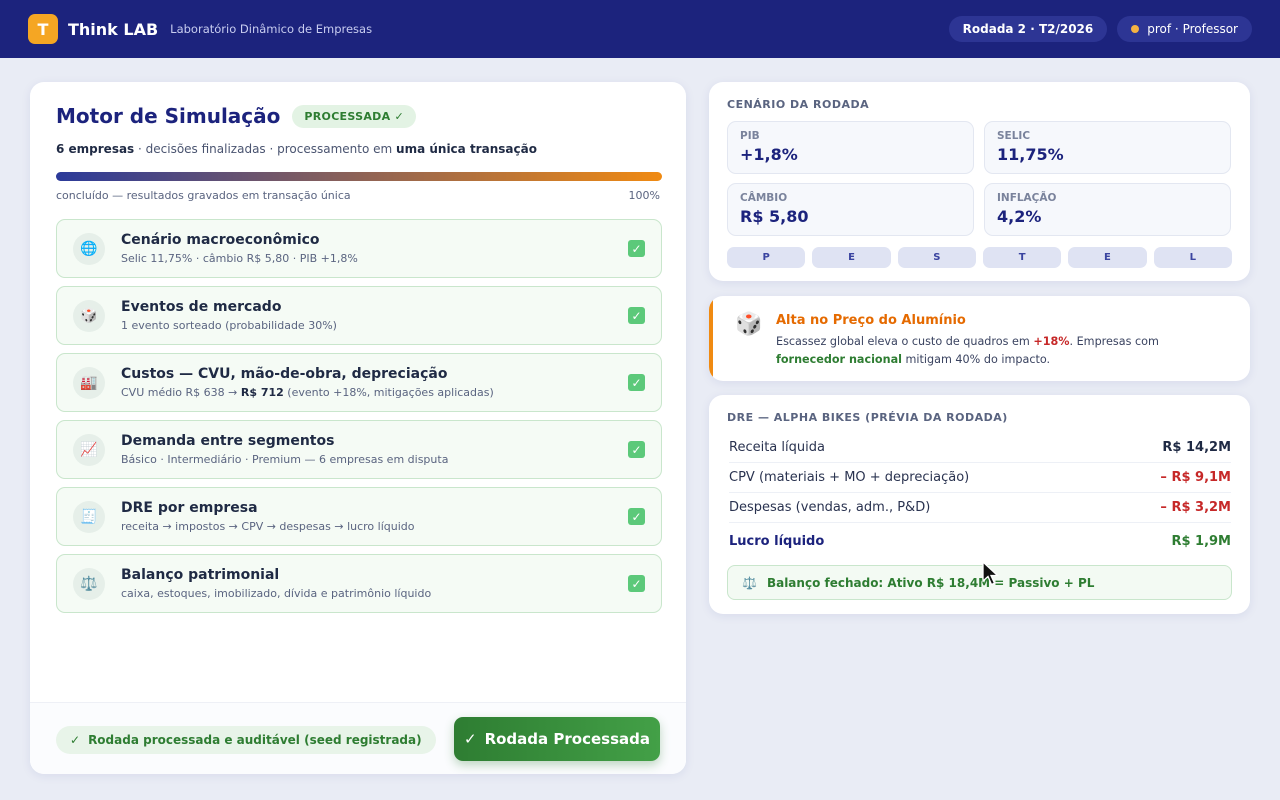 This screenshot has height=800, width=1280. What do you see at coordinates (850, 209) in the screenshot?
I see `metric-cambio: CÂMBIO R$ 5,80` at bounding box center [850, 209].